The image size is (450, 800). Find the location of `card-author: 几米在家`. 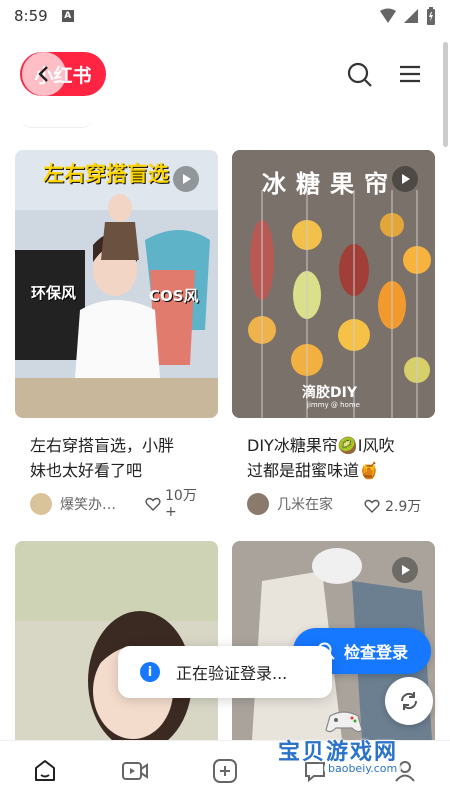

card-author: 几米在家 is located at coordinates (290, 504).